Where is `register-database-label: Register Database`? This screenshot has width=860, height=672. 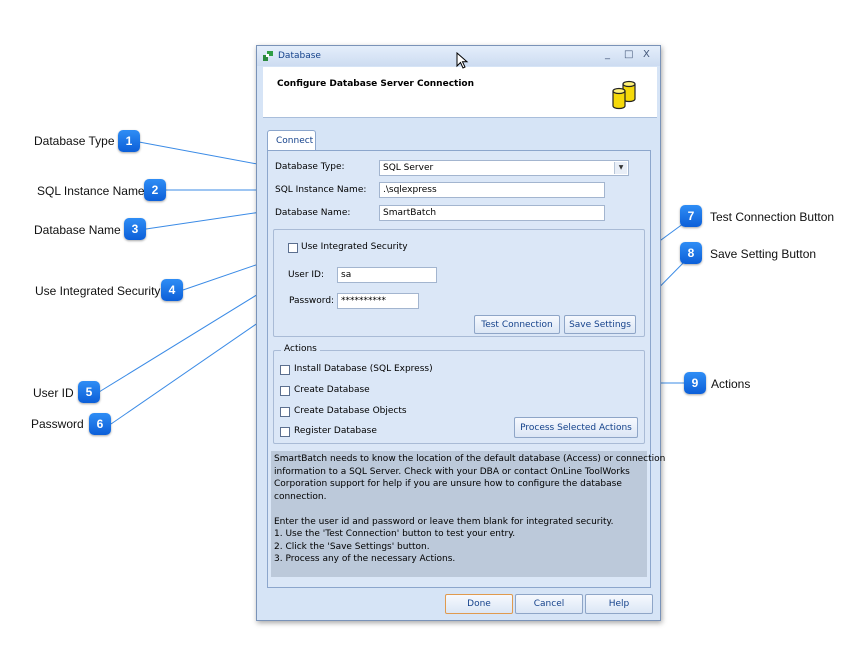
register-database-label: Register Database is located at coordinates (335, 431).